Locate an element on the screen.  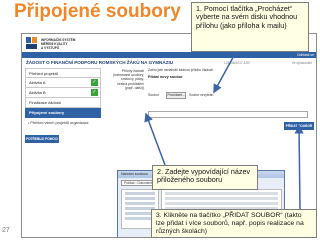
sidebar-item-activity-b: Aktivita B ✓ is located at coordinates (63, 93).